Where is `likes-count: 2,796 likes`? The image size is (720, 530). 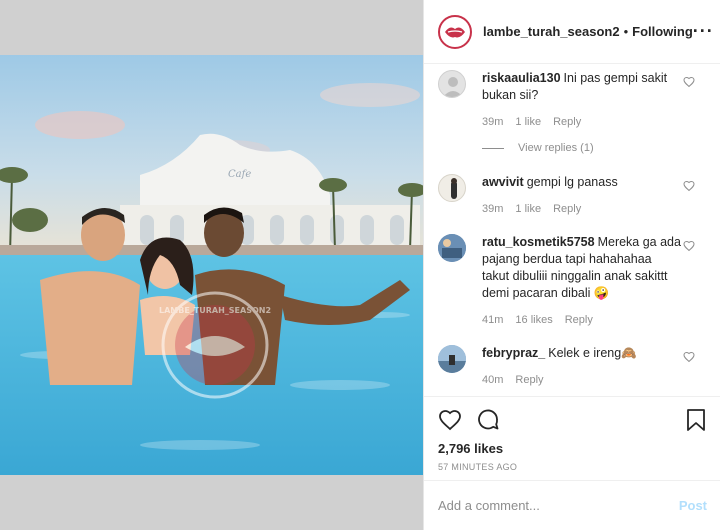
likes-count: 2,796 likes is located at coordinates (572, 448).